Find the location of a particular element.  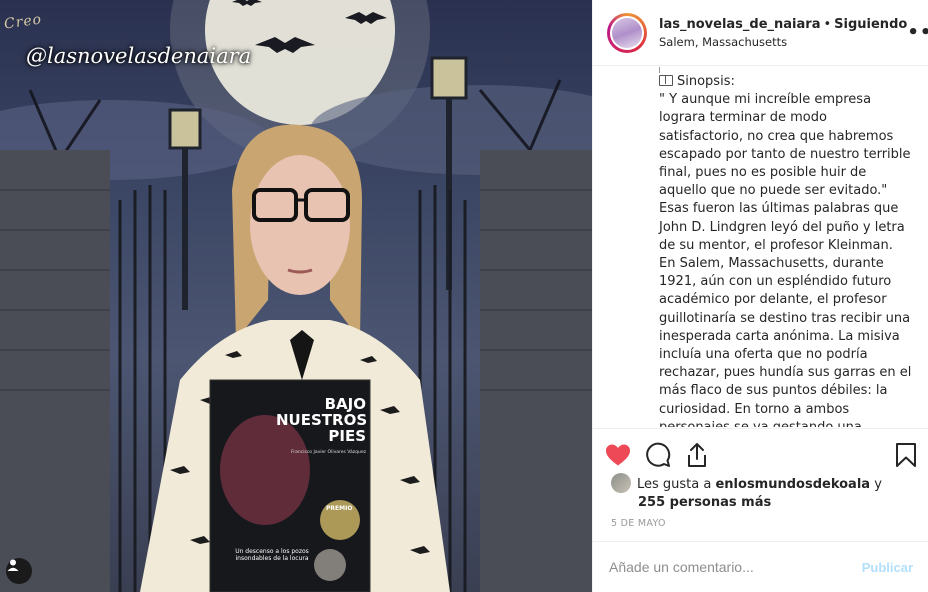

like-button is located at coordinates (625, 455).